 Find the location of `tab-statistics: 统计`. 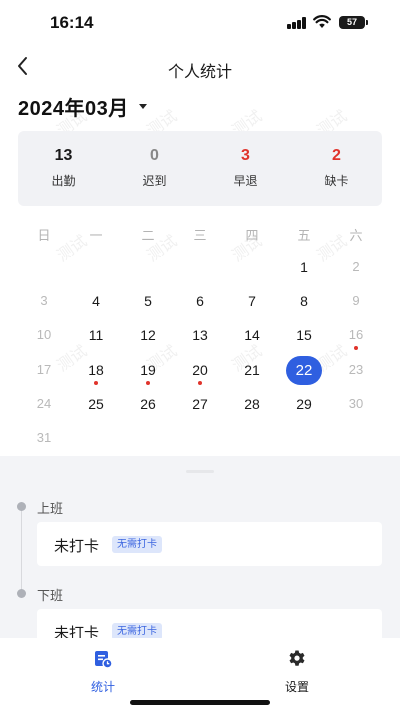

tab-statistics: 统计 is located at coordinates (103, 671).